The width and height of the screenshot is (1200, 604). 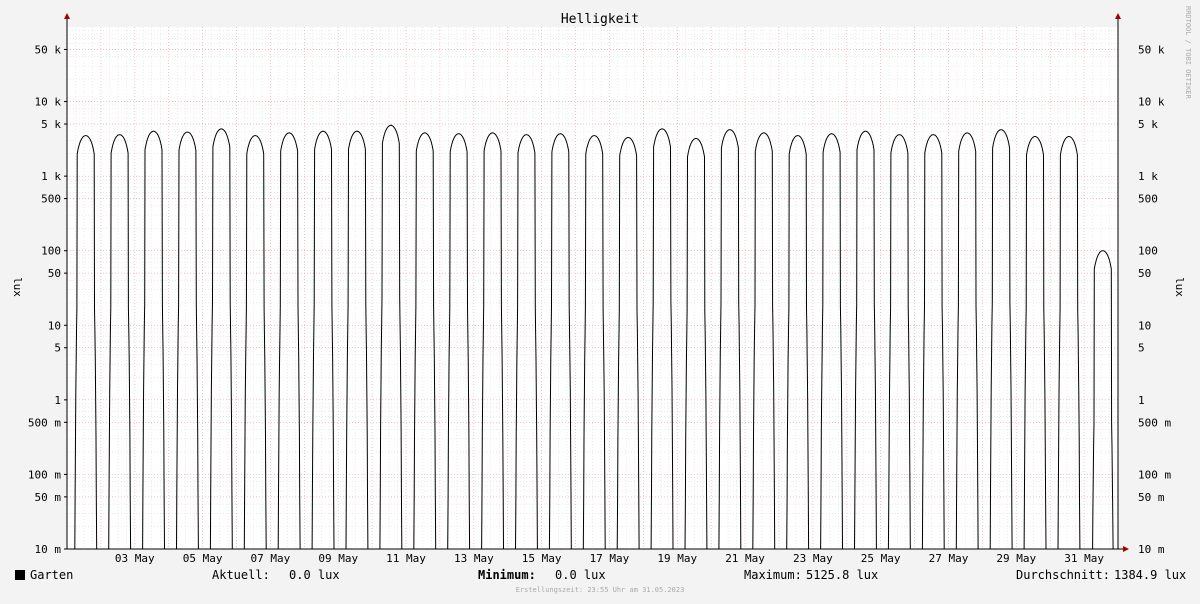 I want to click on y-tick-label-right: 1 k, so click(x=1148, y=176).